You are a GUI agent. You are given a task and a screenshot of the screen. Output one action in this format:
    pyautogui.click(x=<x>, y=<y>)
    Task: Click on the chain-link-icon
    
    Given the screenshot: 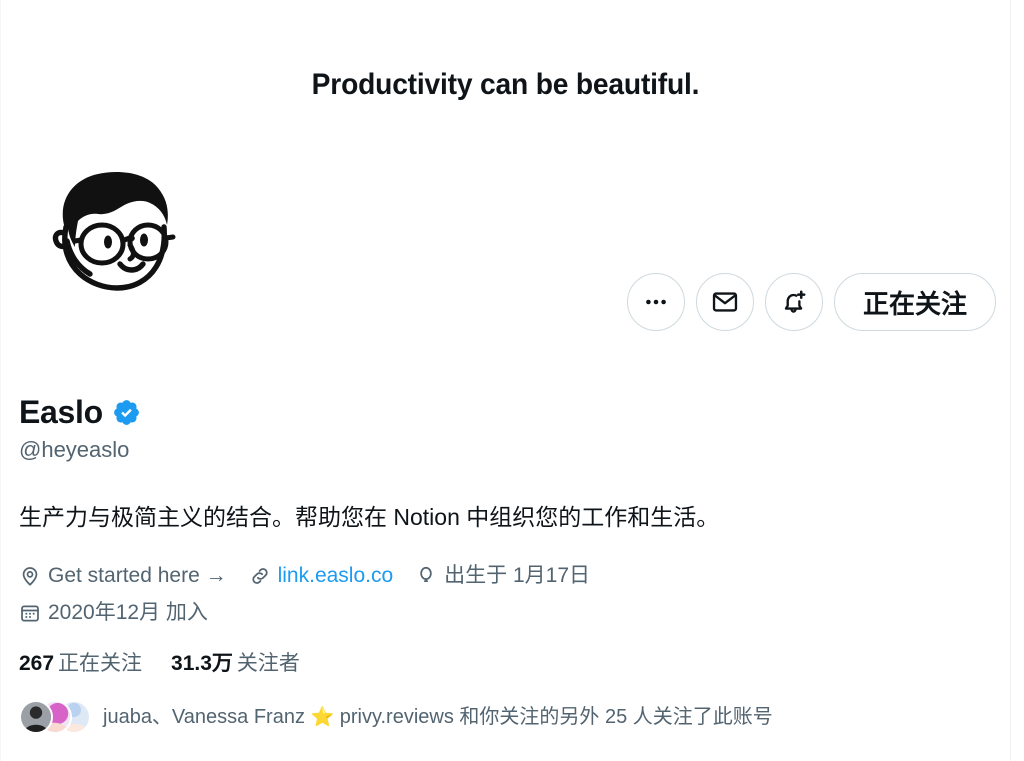 What is the action you would take?
    pyautogui.click(x=260, y=575)
    